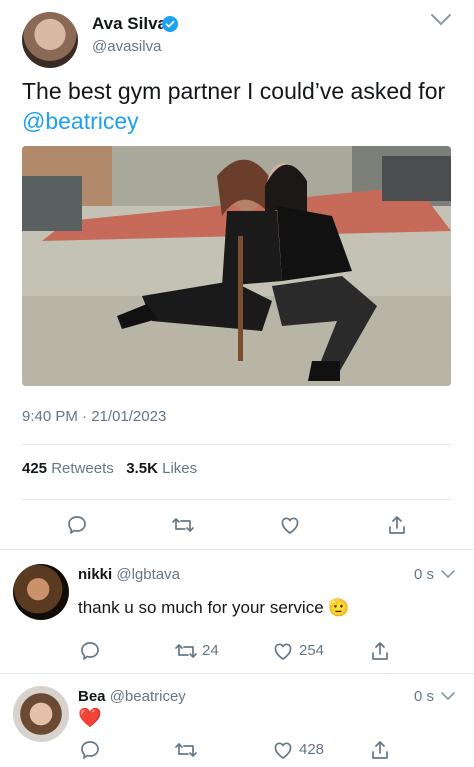 The height and width of the screenshot is (767, 474). What do you see at coordinates (170, 24) in the screenshot?
I see `verified-badge-icon` at bounding box center [170, 24].